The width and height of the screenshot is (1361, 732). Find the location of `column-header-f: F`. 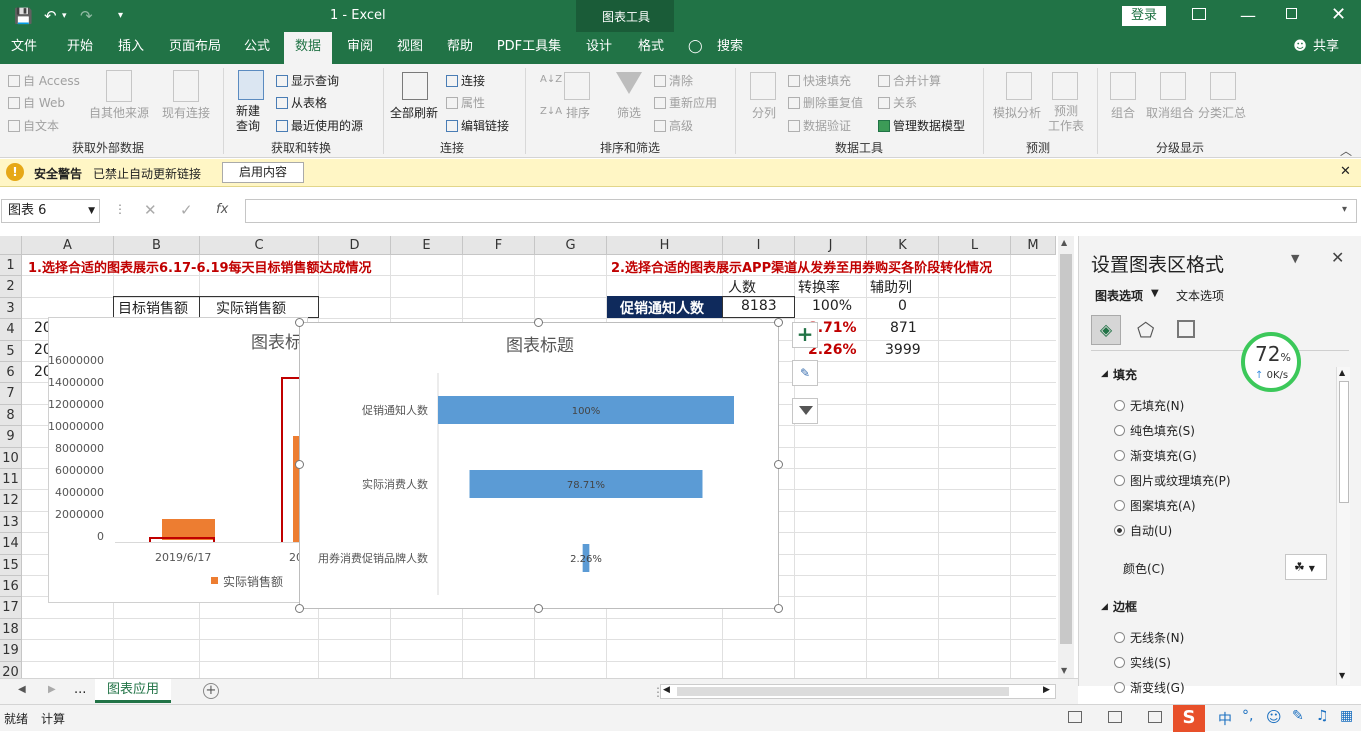

column-header-f: F is located at coordinates (499, 245).